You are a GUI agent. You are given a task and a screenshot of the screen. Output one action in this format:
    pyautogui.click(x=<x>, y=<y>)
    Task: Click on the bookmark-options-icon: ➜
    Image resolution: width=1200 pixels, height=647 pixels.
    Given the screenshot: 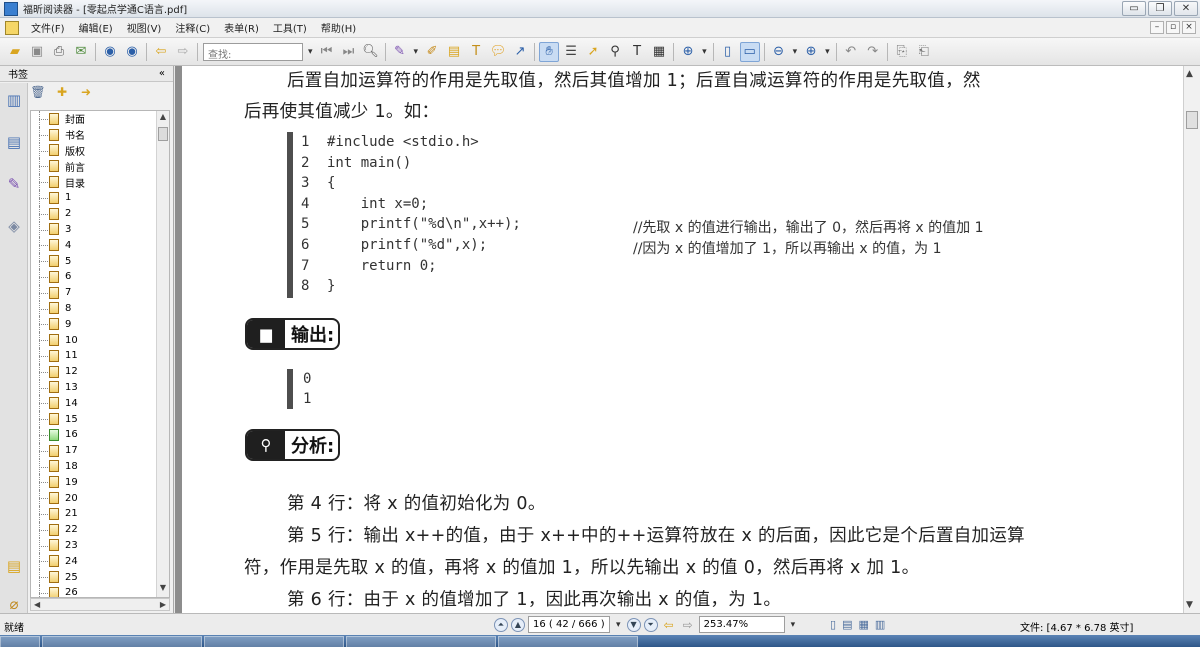 What is the action you would take?
    pyautogui.click(x=86, y=92)
    